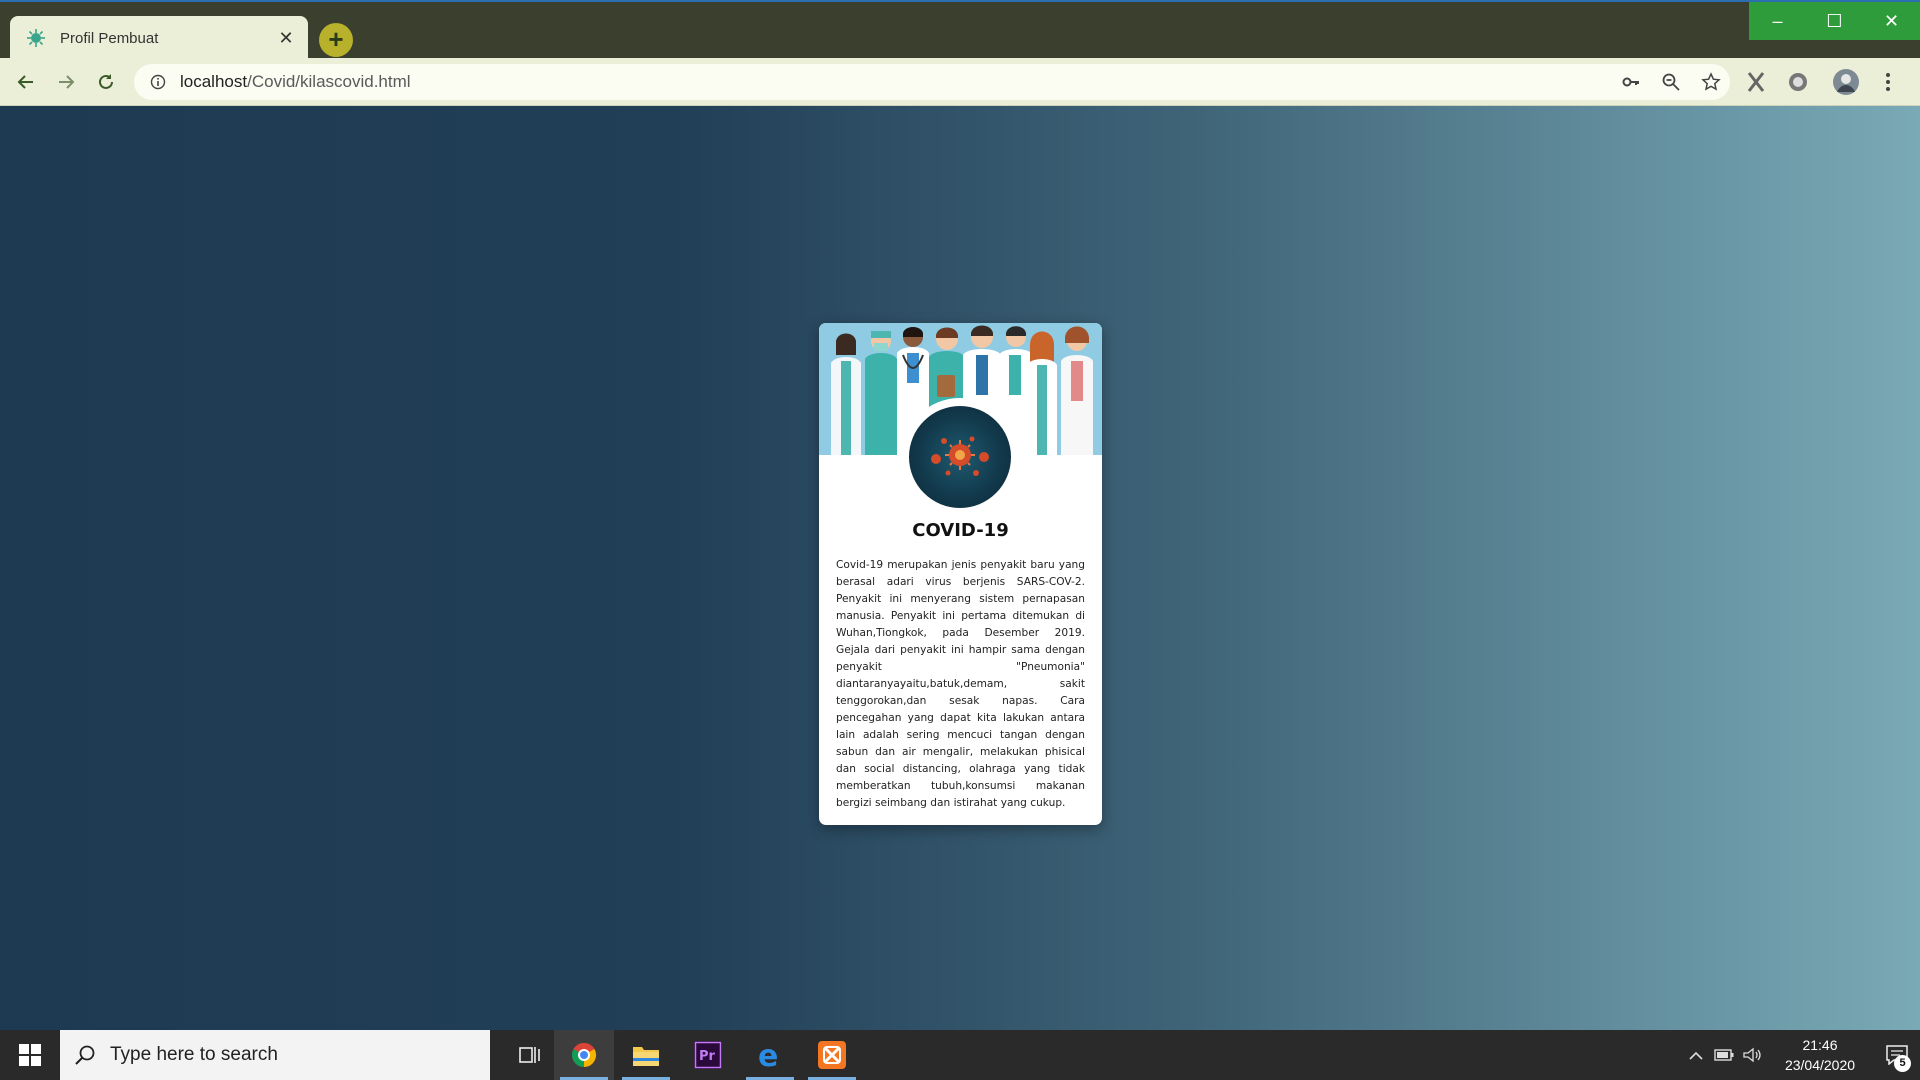 The image size is (1920, 1080). Describe the element at coordinates (960, 1055) in the screenshot. I see `windows-taskbar: Type here to search Pr e 21:46 23/04/202` at that location.